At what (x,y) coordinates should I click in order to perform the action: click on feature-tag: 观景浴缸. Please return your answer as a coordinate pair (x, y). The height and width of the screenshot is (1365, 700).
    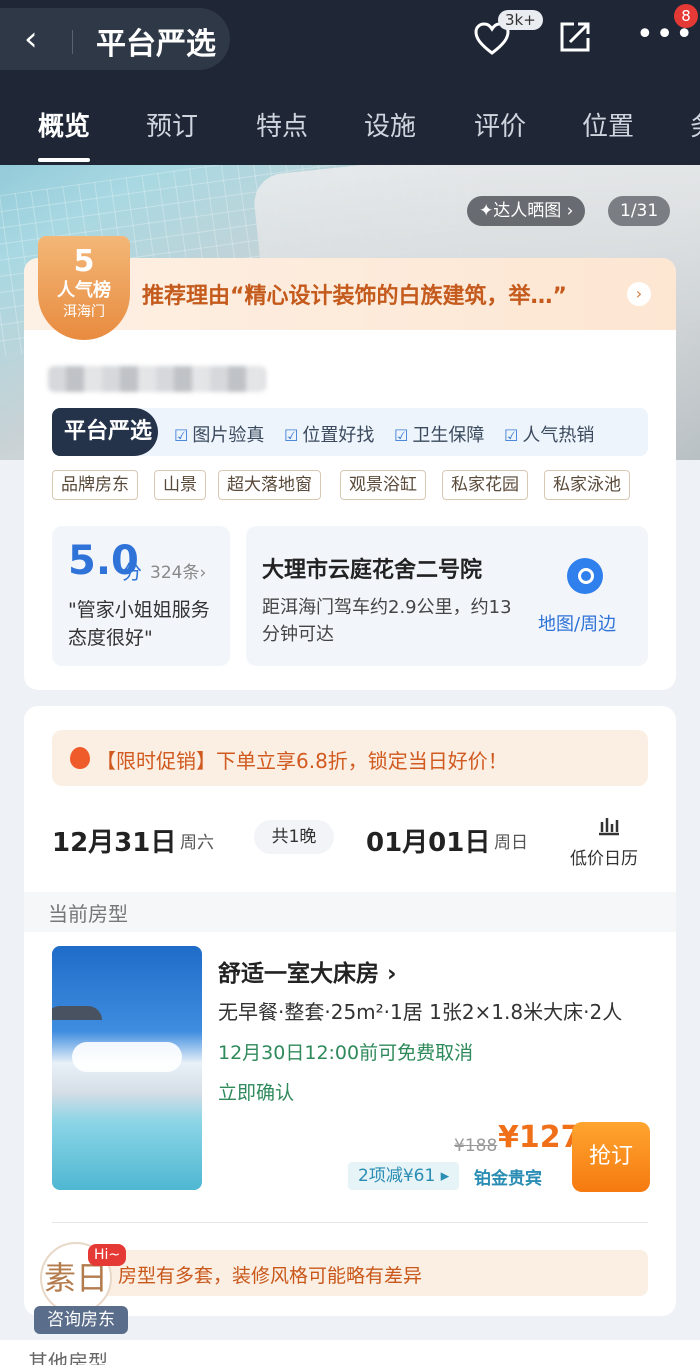
    Looking at the image, I should click on (383, 485).